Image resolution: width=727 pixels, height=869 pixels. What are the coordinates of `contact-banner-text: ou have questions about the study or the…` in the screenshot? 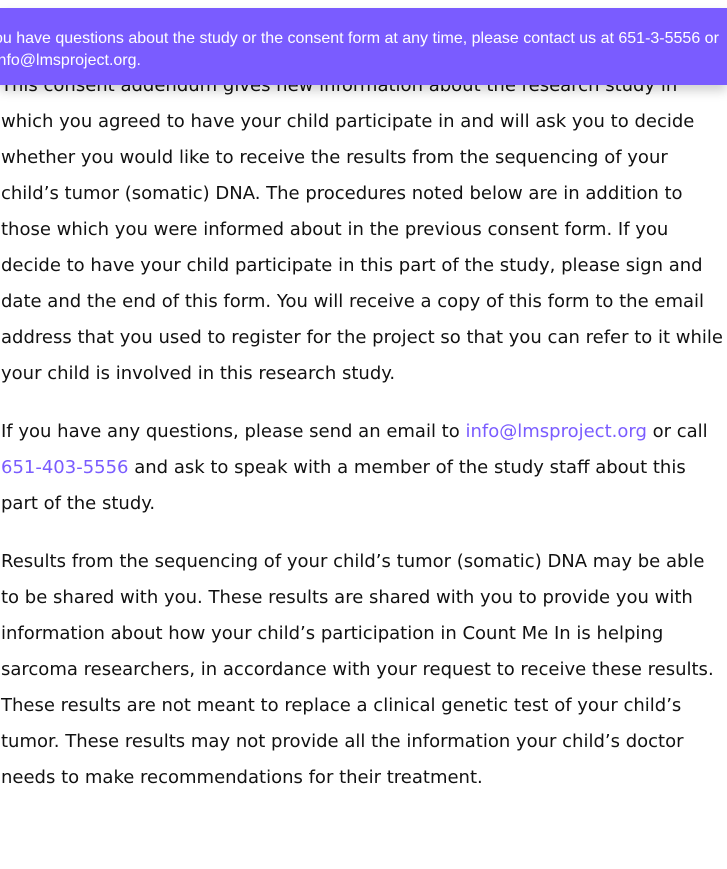 It's located at (359, 49).